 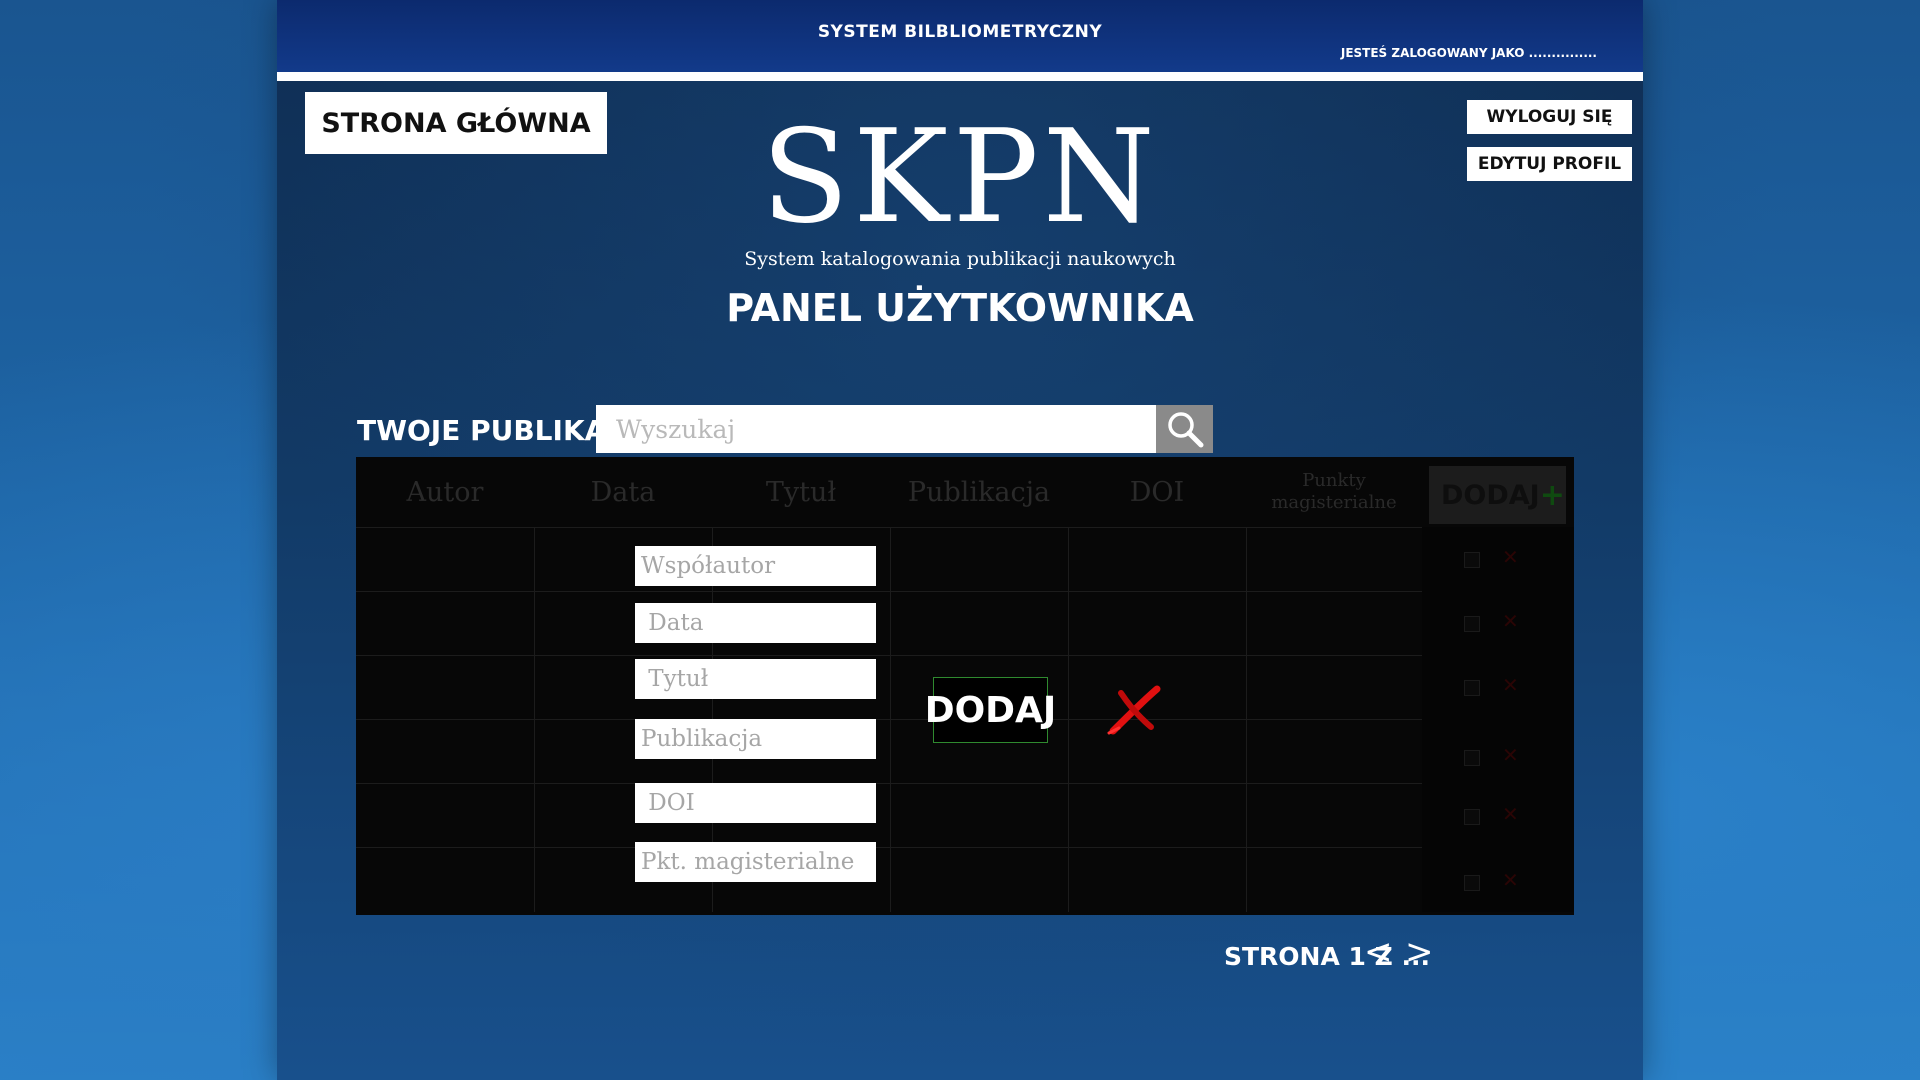 What do you see at coordinates (990, 710) in the screenshot?
I see `add-submit-button: DODAJ` at bounding box center [990, 710].